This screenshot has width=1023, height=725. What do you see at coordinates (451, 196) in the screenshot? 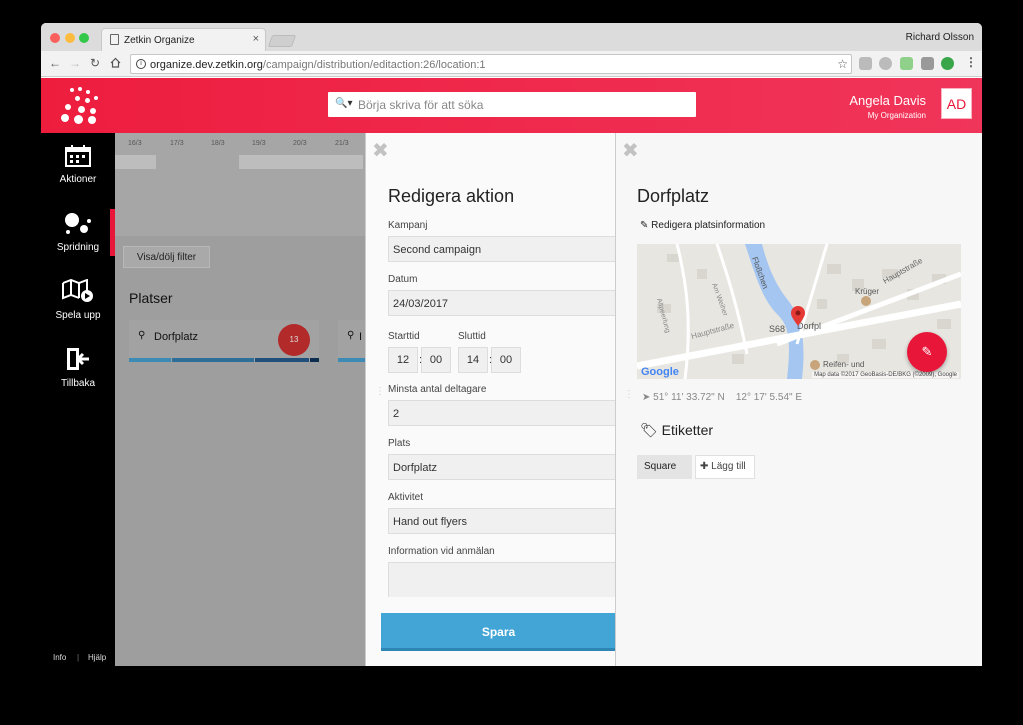
I see `panel-title: Redigera aktion` at bounding box center [451, 196].